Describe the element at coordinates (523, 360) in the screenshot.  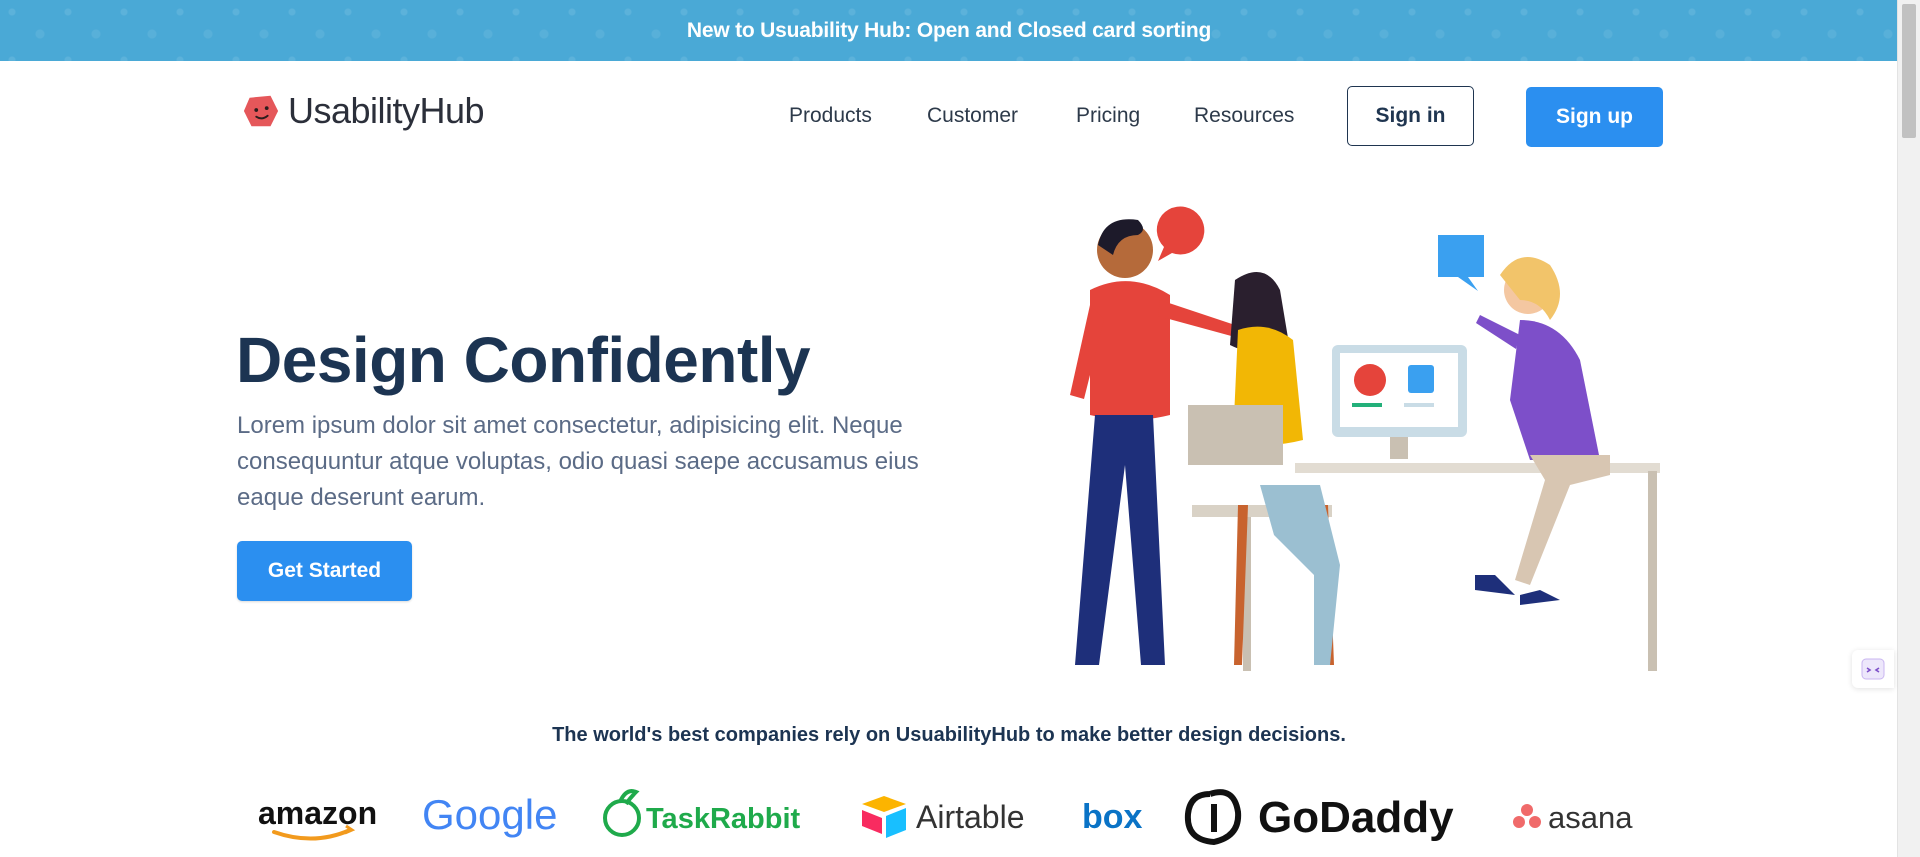
I see `hero-title: Design Confidently` at that location.